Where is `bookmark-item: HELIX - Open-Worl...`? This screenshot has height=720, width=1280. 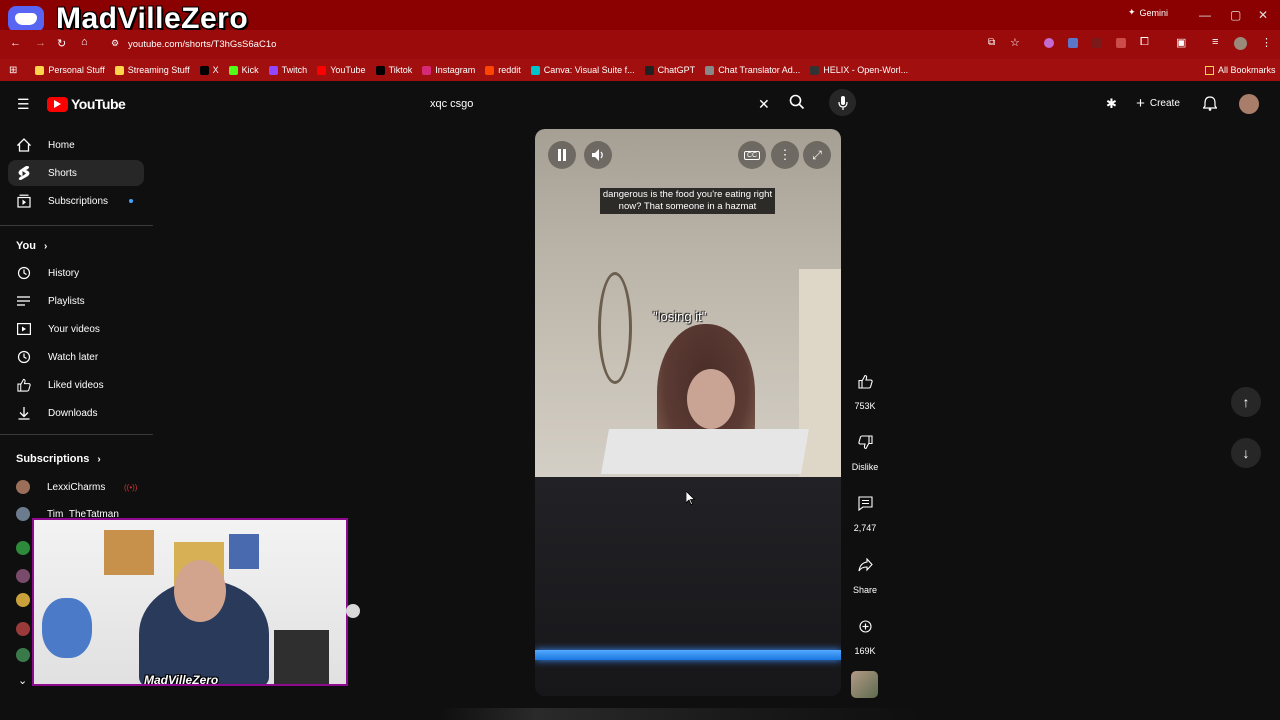
bookmark-item: HELIX - Open-Worl... is located at coordinates (859, 70).